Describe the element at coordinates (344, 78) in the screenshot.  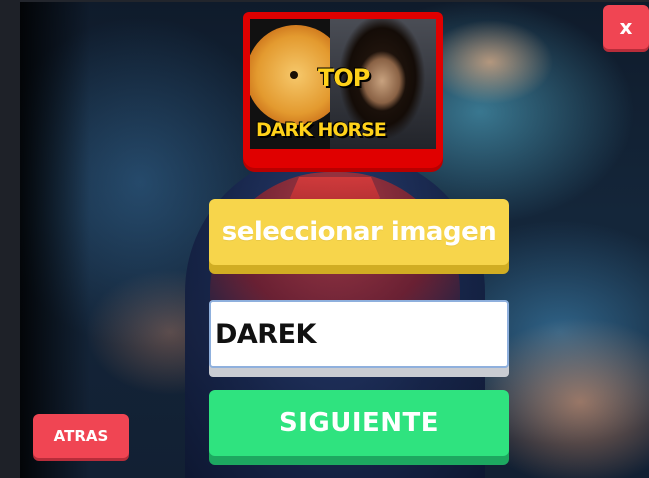
I see `cover-top-text: TOP` at that location.